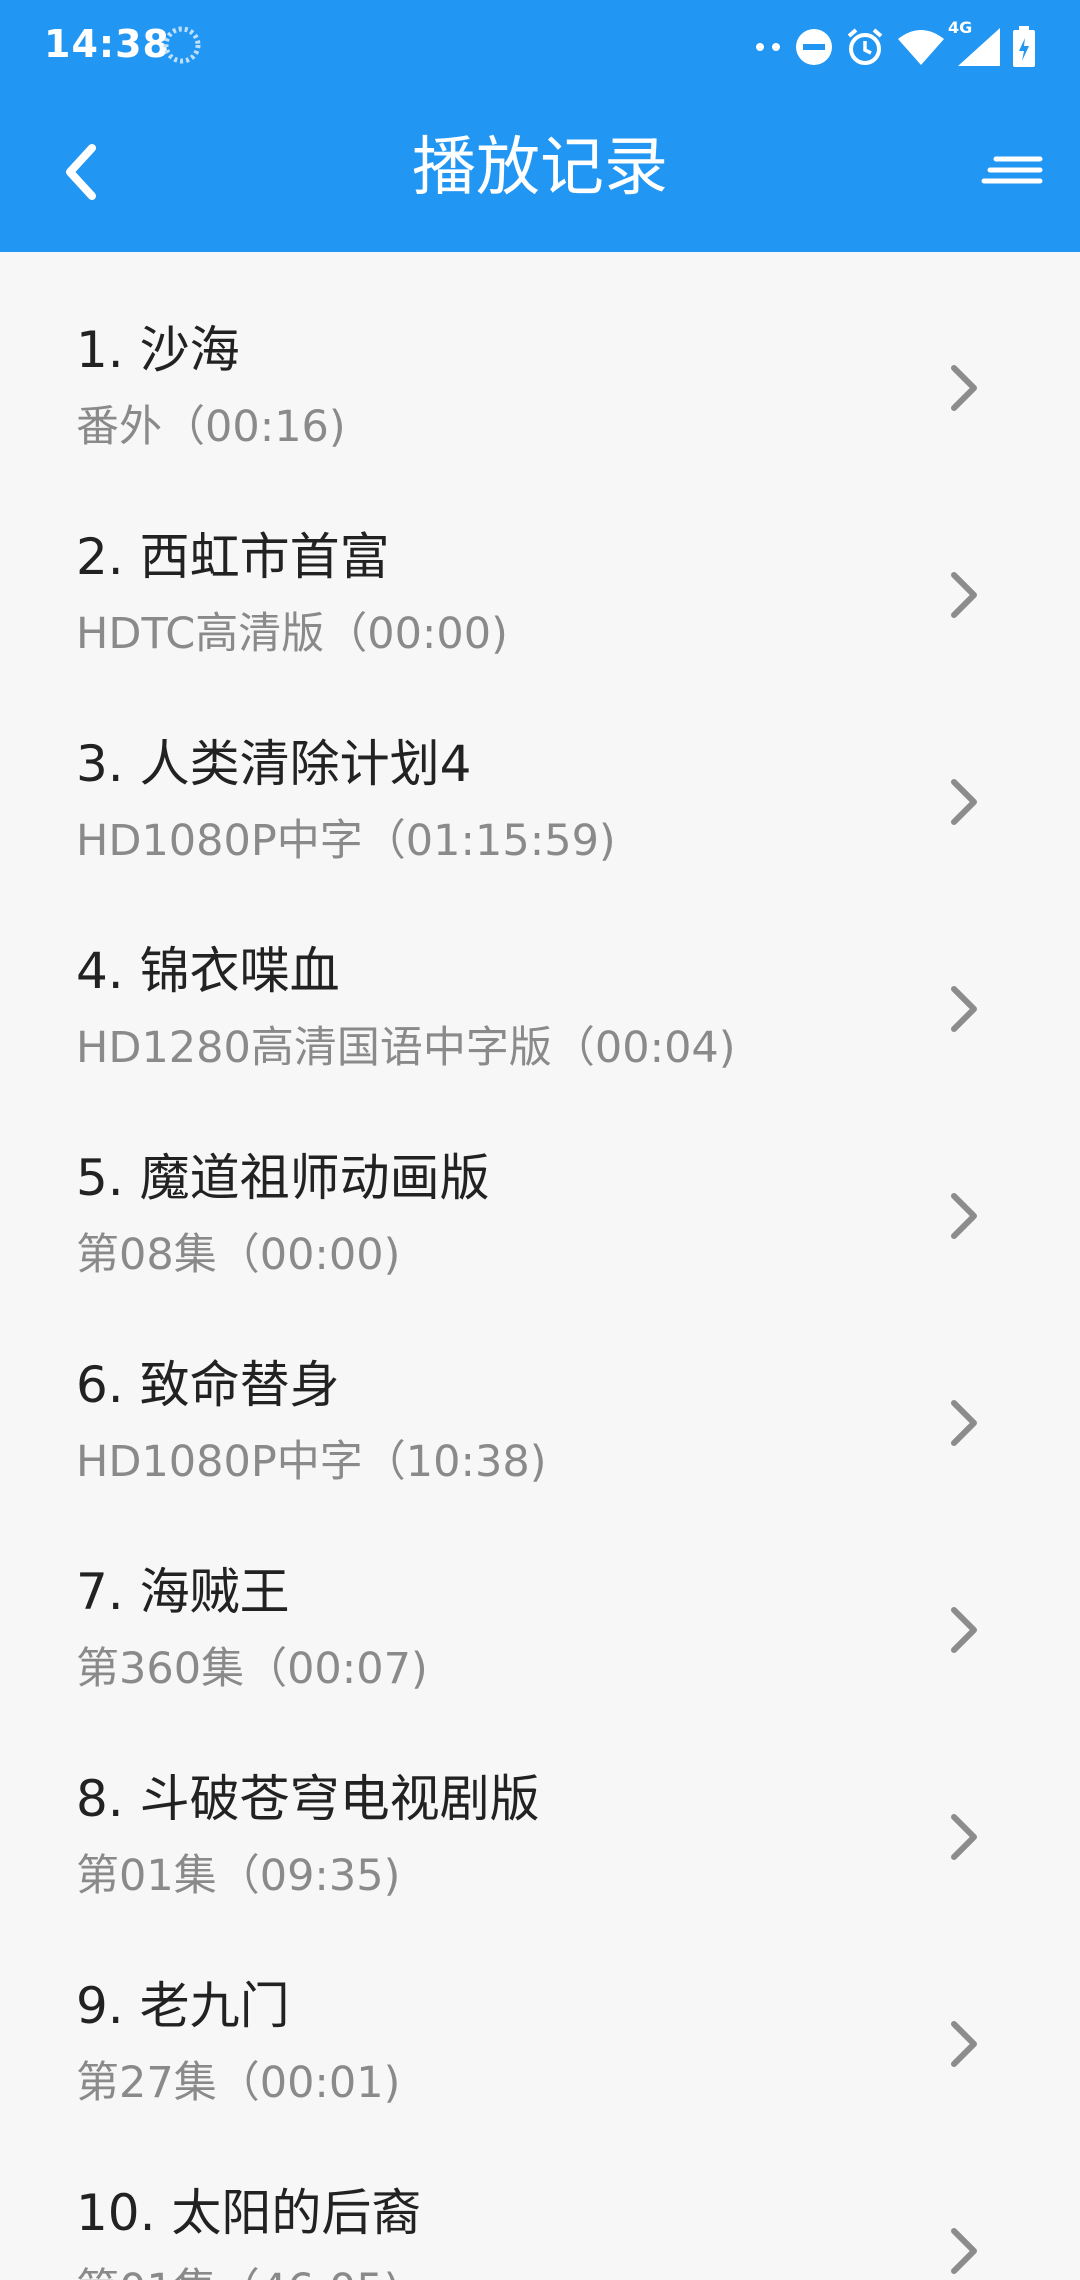 Image resolution: width=1080 pixels, height=2280 pixels. Describe the element at coordinates (540, 976) in the screenshot. I see `history-item: 4. 锦衣喋血 HD1280高清国语中字版（00:04)` at that location.